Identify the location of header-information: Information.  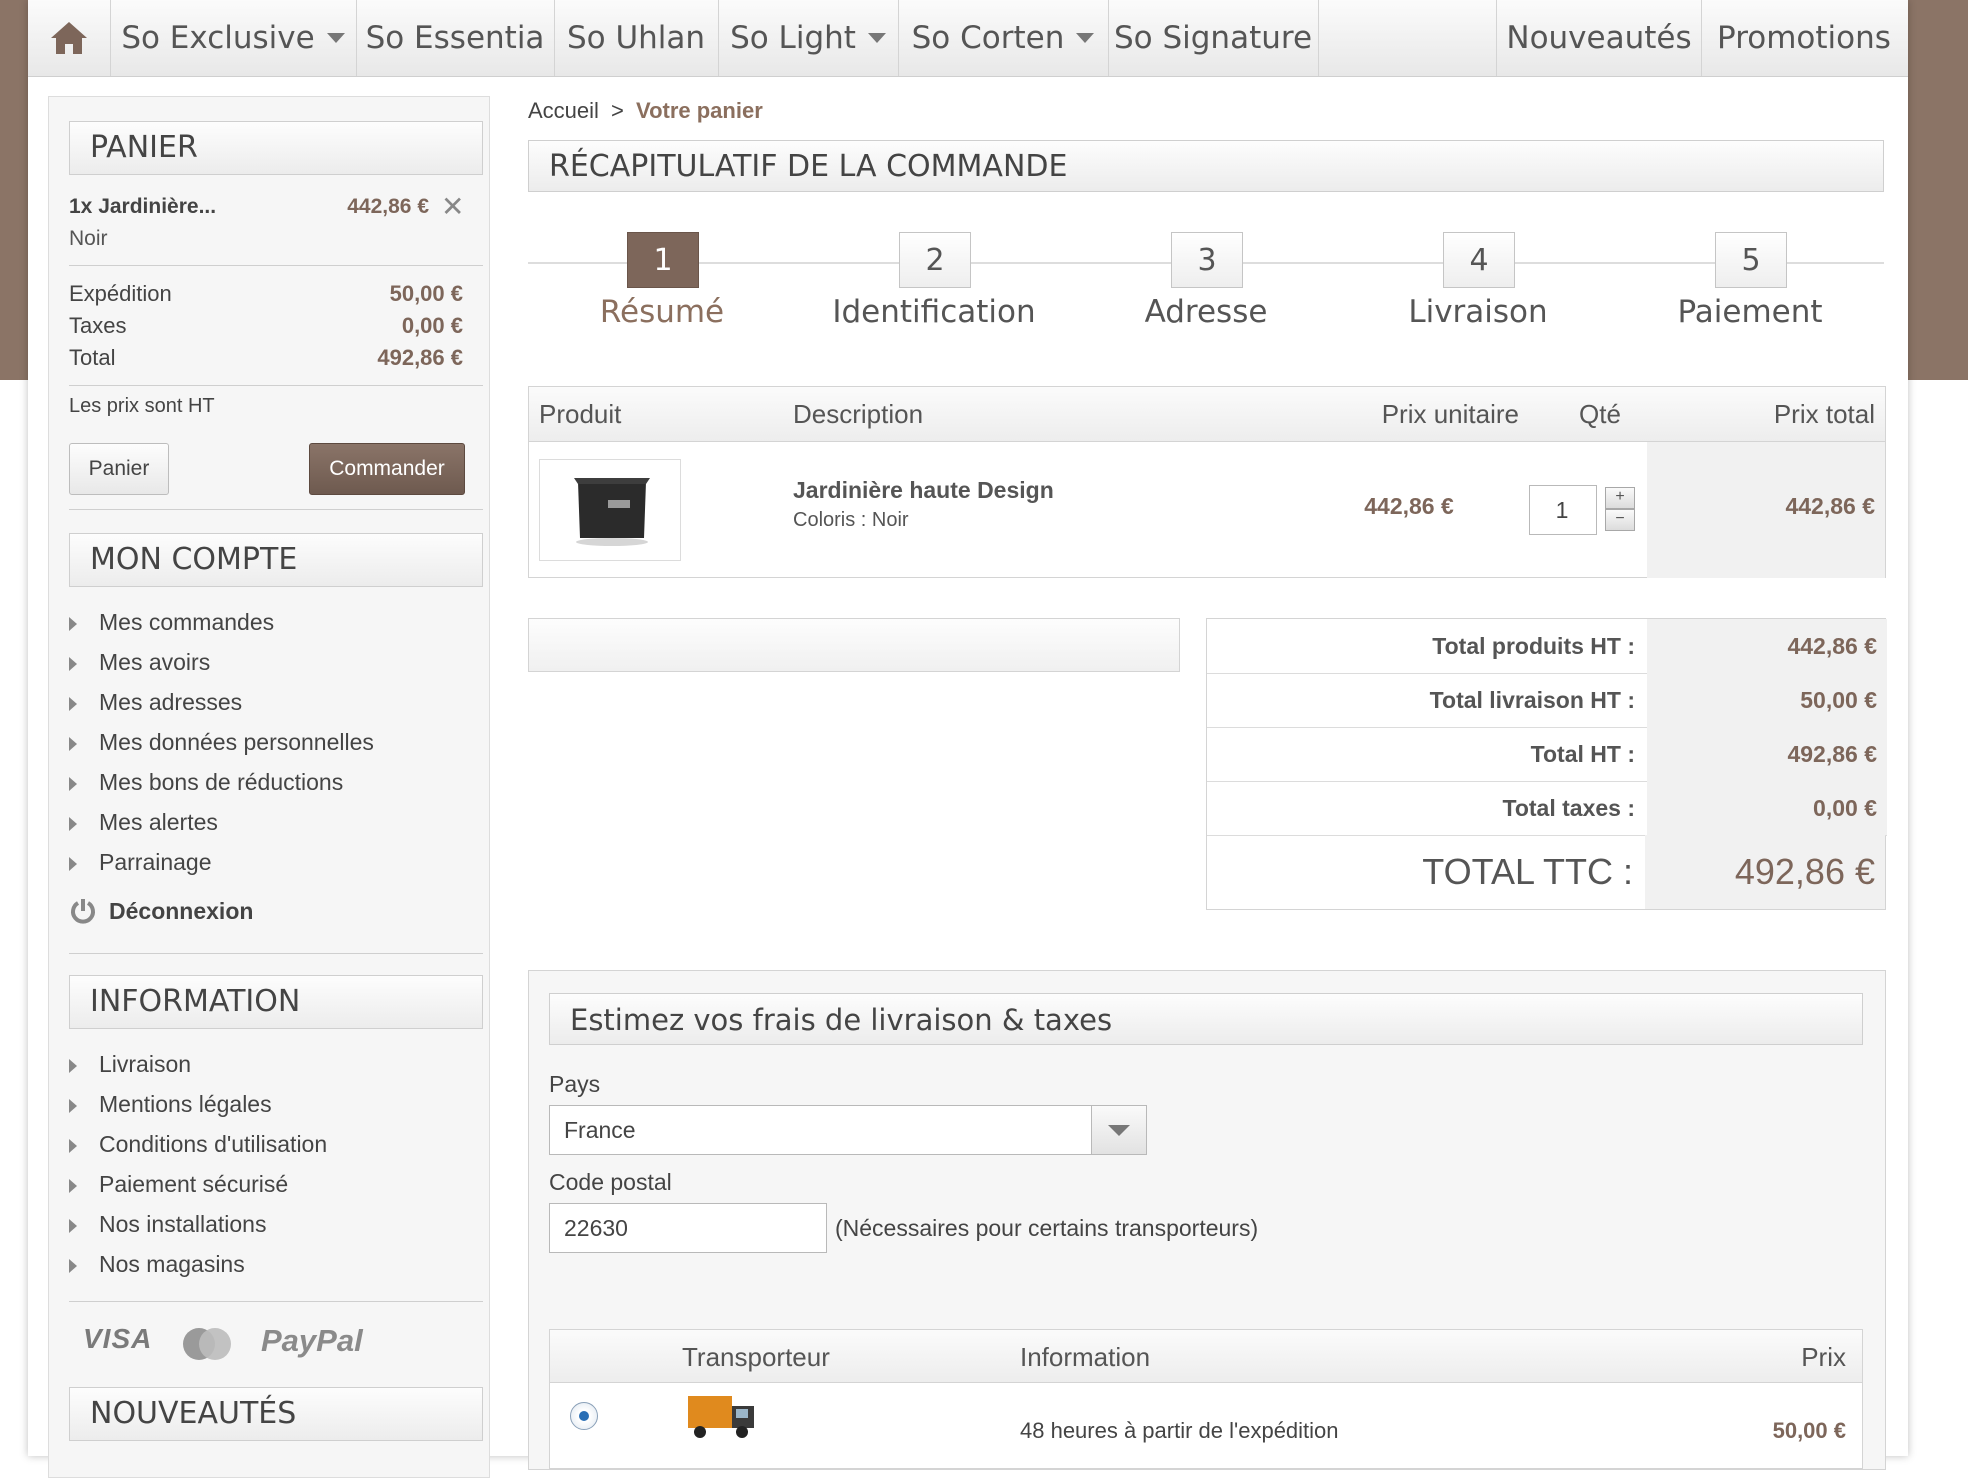
(1085, 1357).